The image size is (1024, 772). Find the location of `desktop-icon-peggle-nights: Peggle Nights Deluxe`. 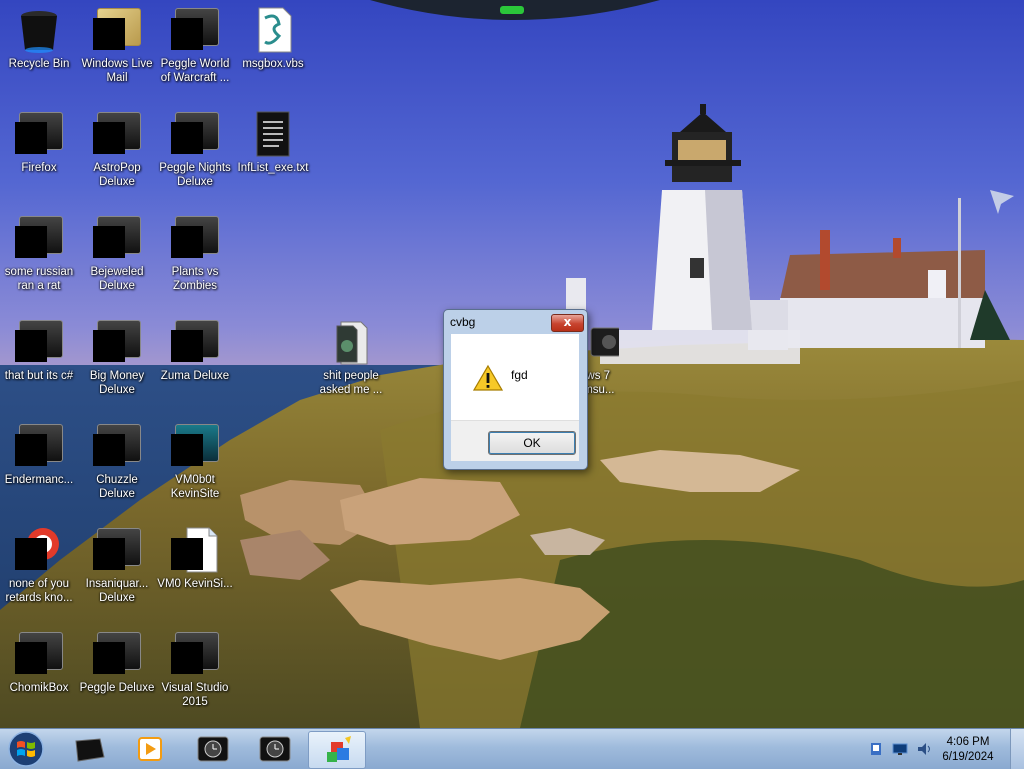

desktop-icon-peggle-nights: Peggle Nights Deluxe is located at coordinates (195, 146).